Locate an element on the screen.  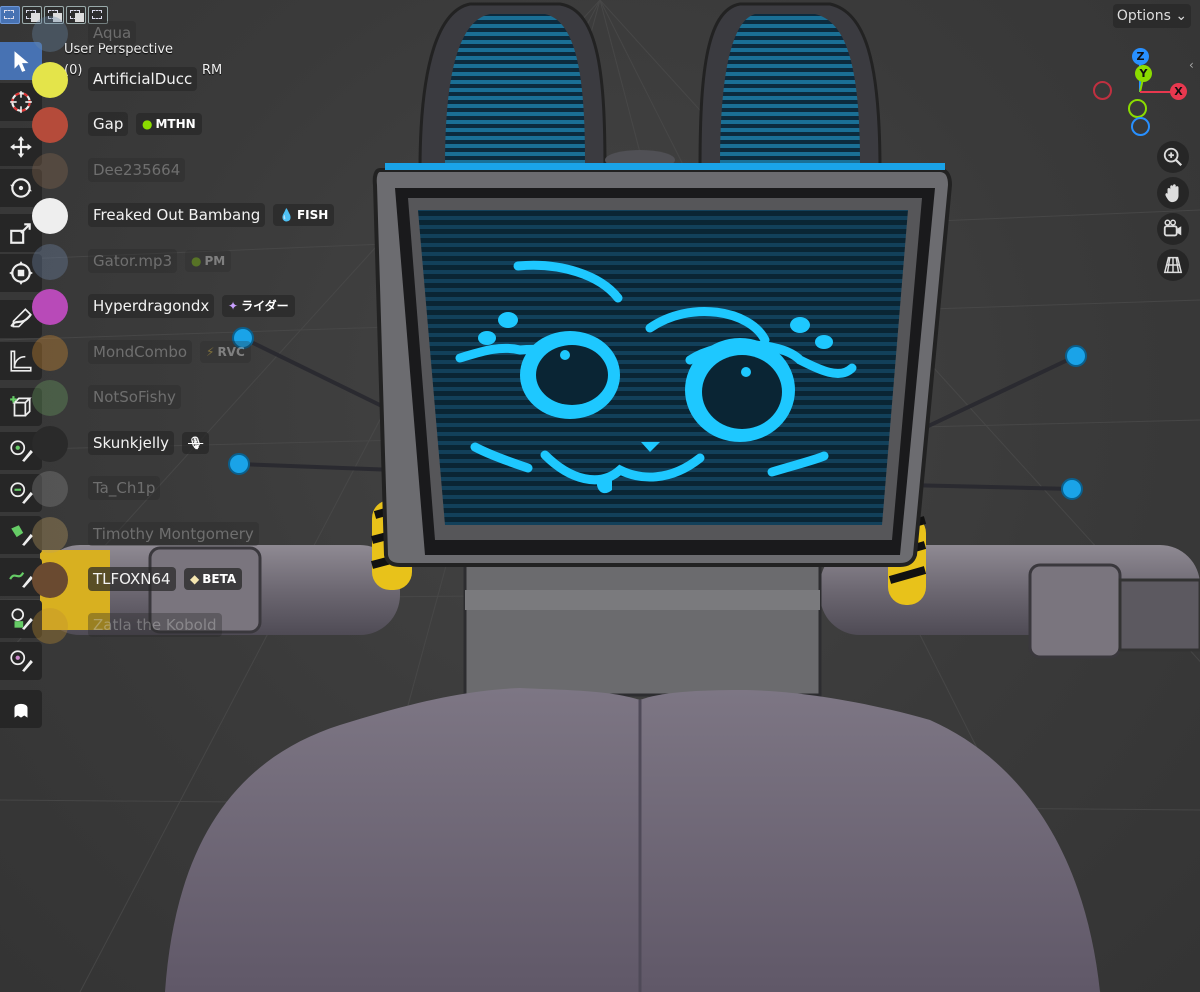
role-badge: ● MTHN is located at coordinates (169, 124).